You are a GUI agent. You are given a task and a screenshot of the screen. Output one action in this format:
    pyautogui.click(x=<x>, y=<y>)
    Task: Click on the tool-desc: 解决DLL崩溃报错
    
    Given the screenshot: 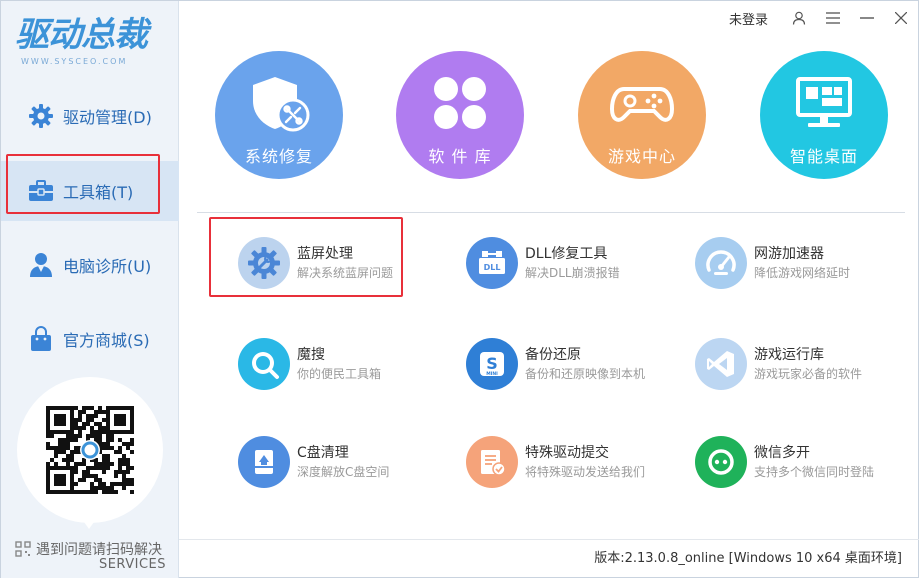 What is the action you would take?
    pyautogui.click(x=572, y=273)
    